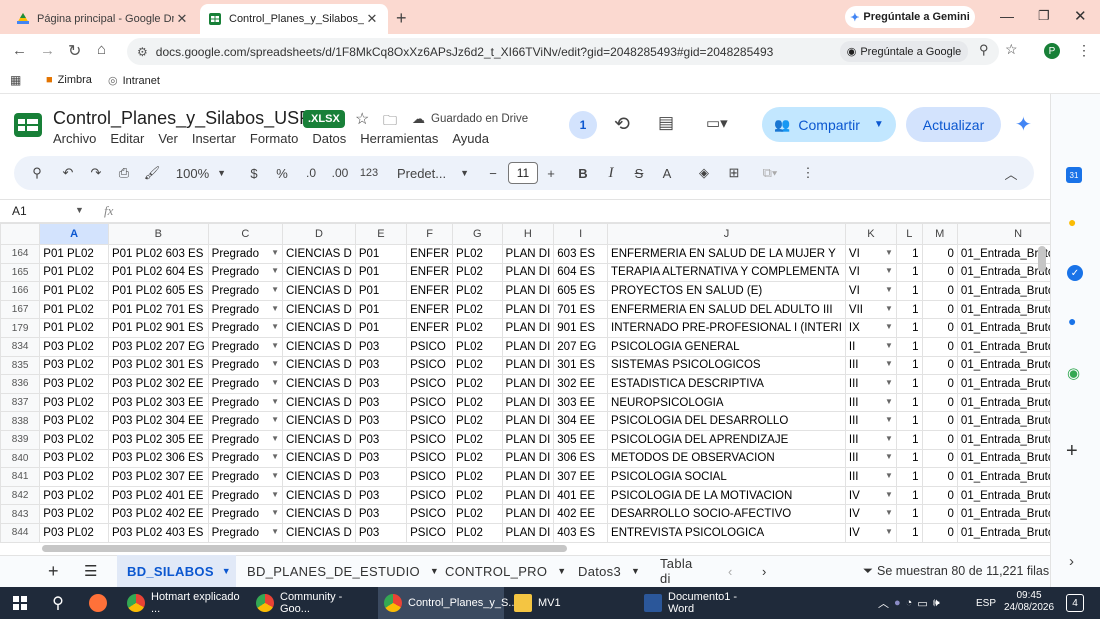  Describe the element at coordinates (74, 254) in the screenshot. I see `table-cell: P01 PL02` at that location.